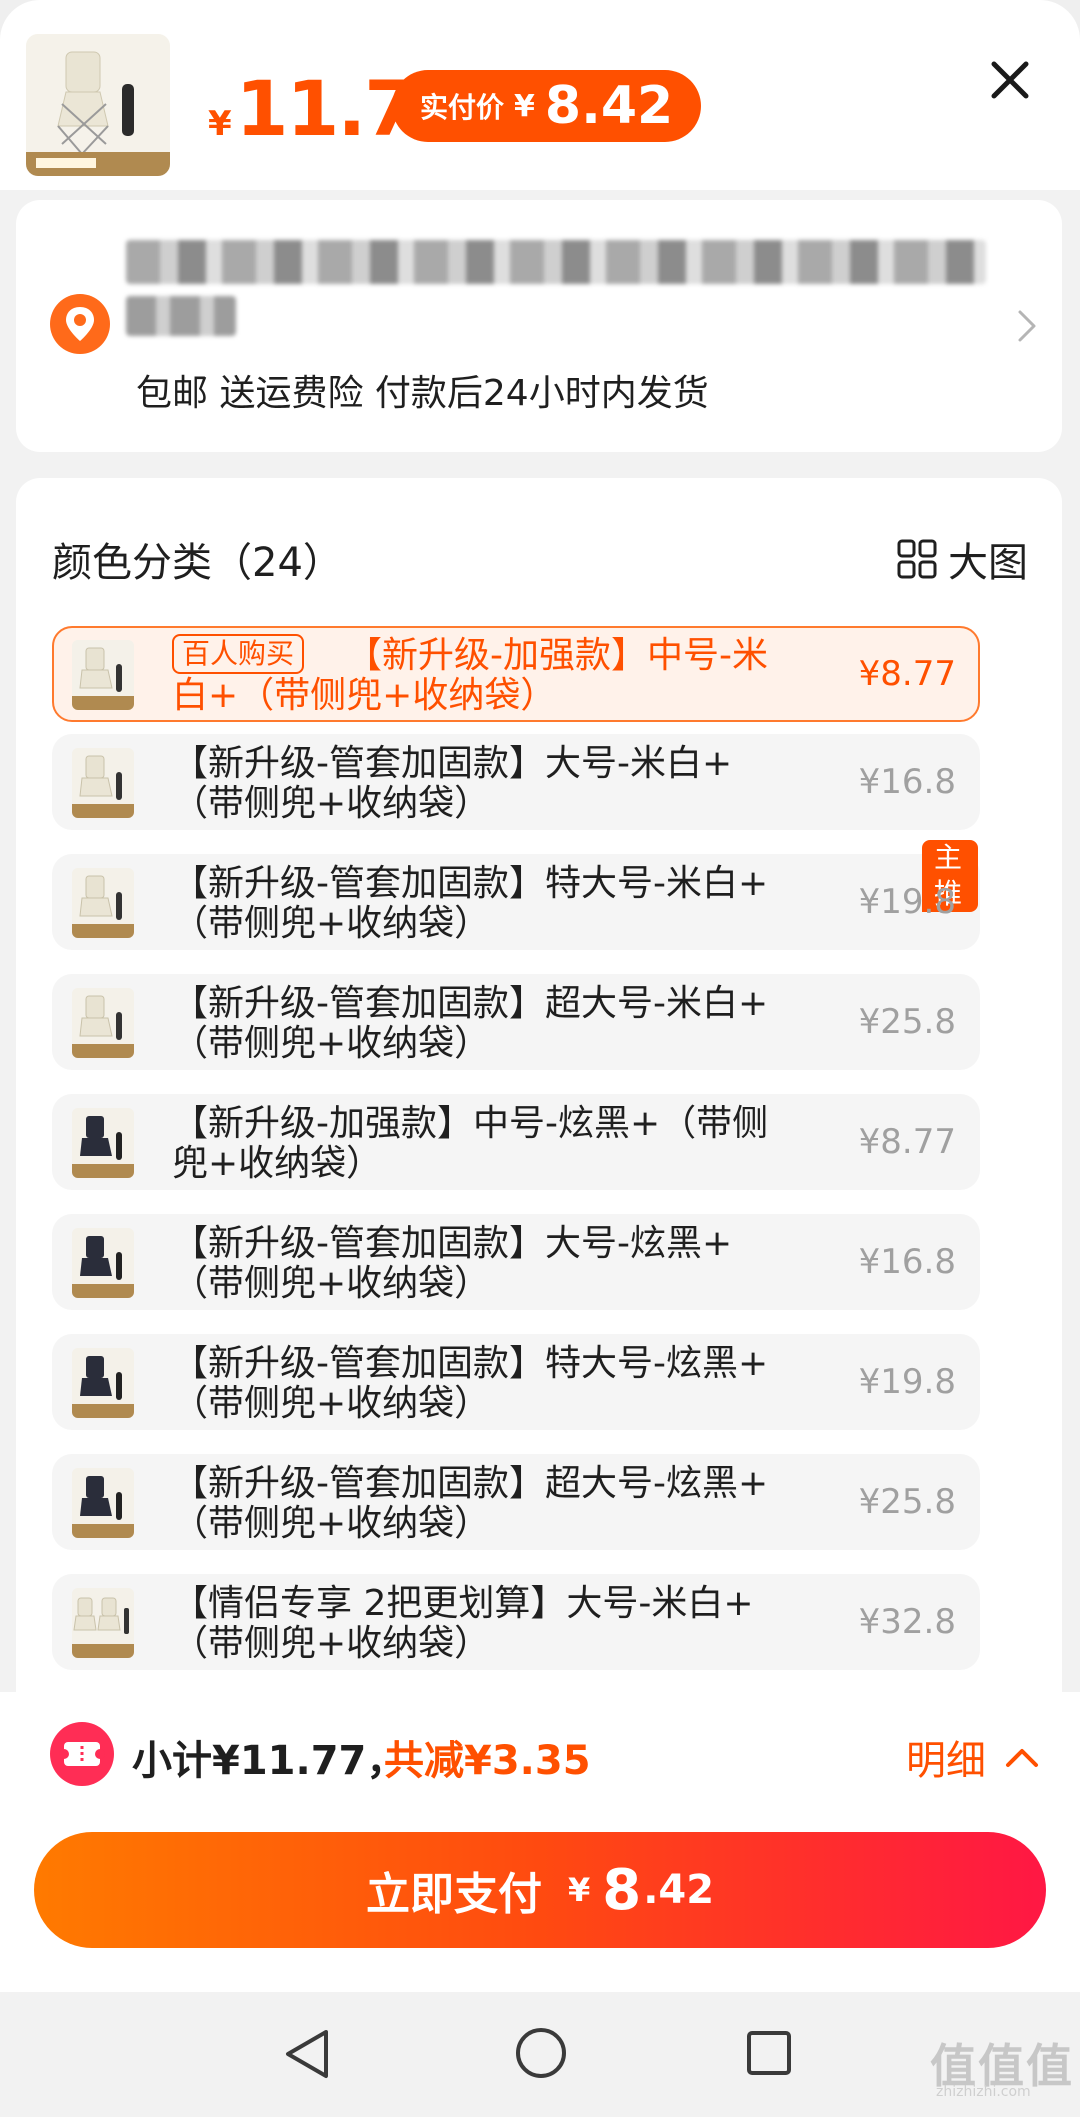 Image resolution: width=1080 pixels, height=2117 pixels. Describe the element at coordinates (220, 124) in the screenshot. I see `price-currency: ¥` at that location.